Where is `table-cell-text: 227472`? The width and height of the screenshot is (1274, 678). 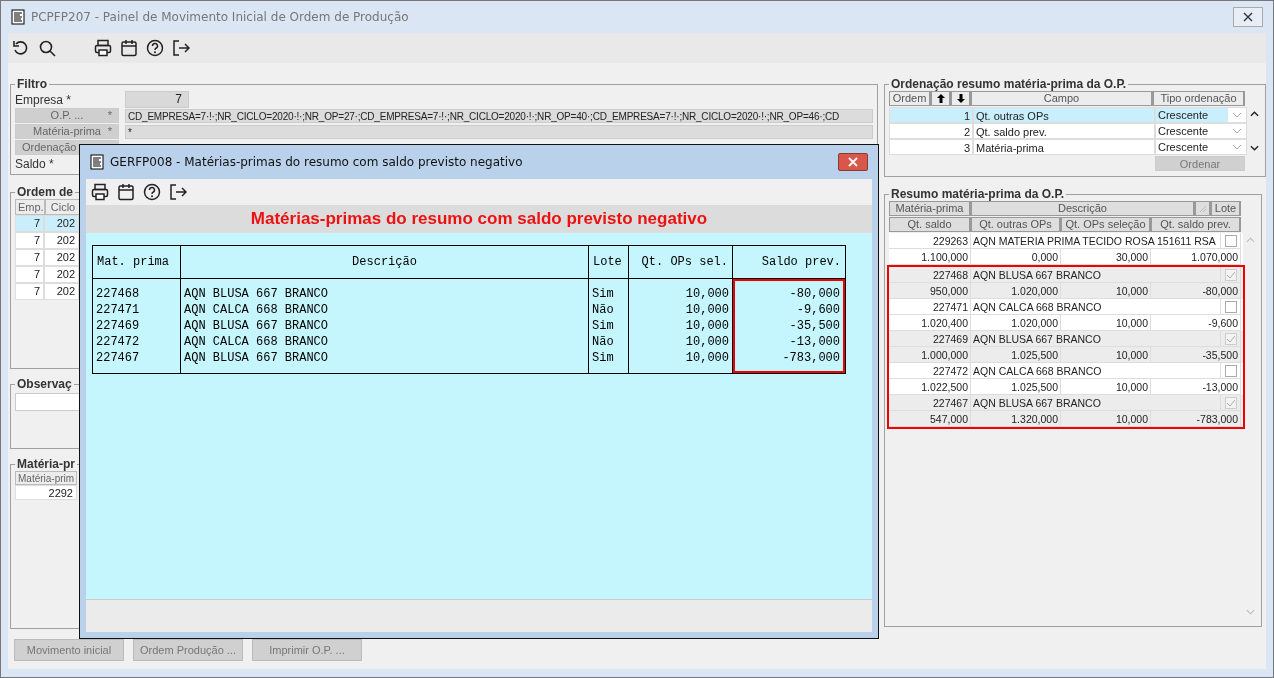 table-cell-text: 227472 is located at coordinates (118, 342).